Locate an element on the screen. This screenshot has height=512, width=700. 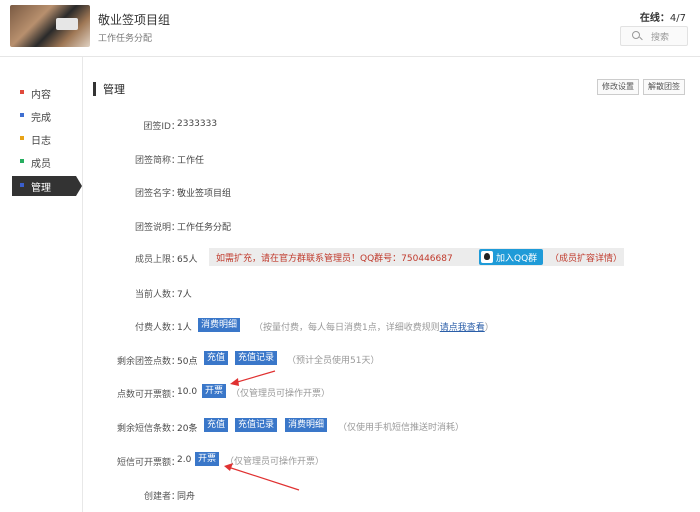
group-description: 工作任务分配 is located at coordinates (125, 39).